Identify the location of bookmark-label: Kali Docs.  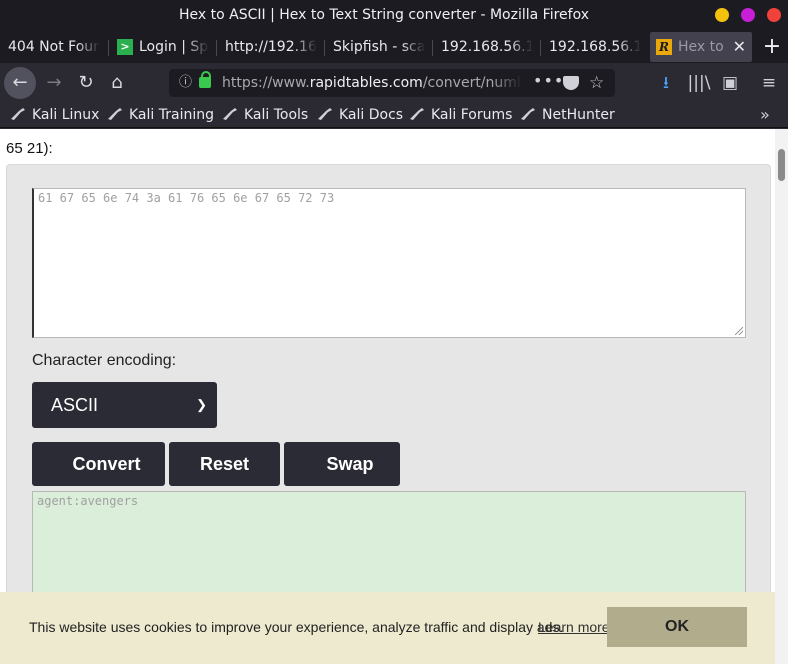
(371, 115).